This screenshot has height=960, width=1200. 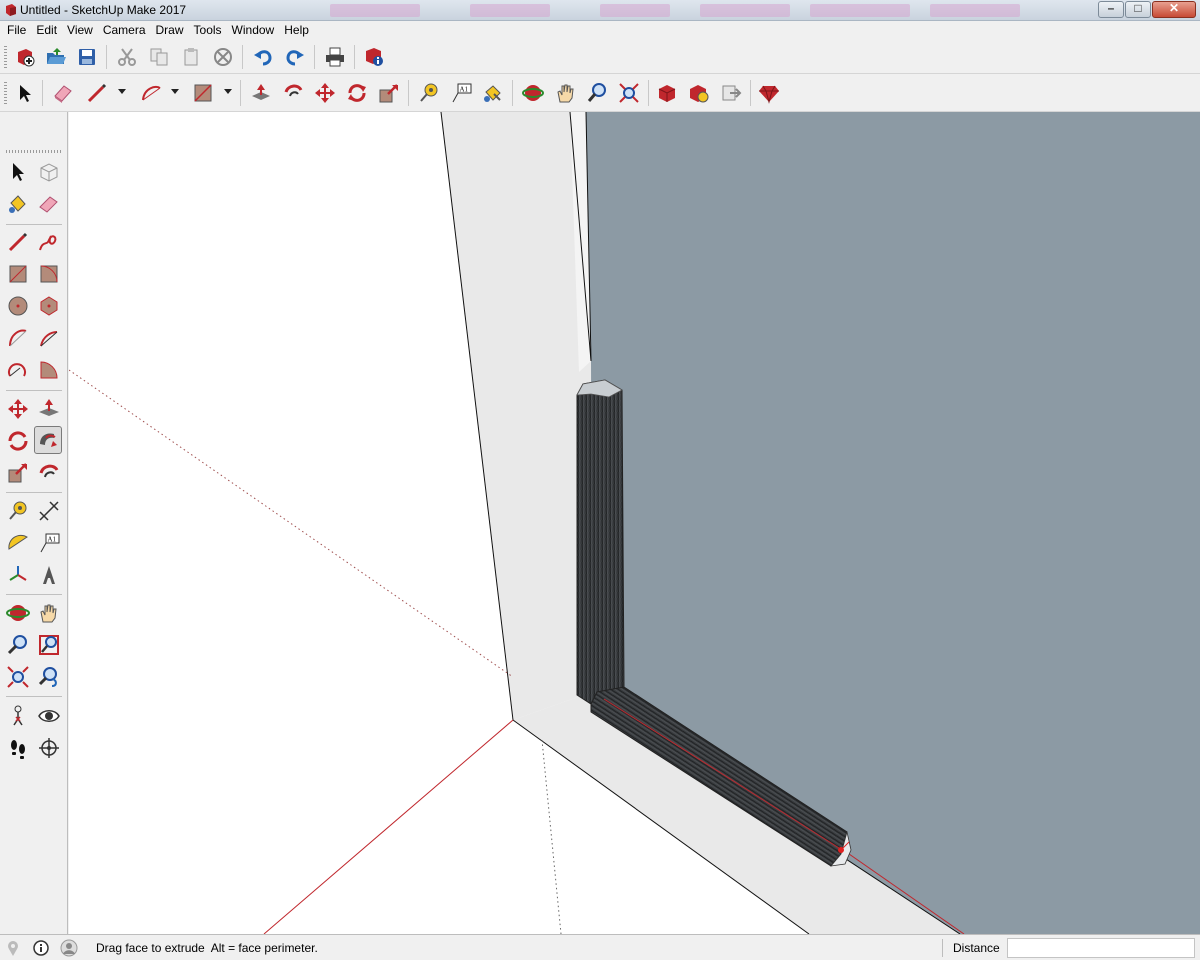 I want to click on redo-icon, so click(x=295, y=57).